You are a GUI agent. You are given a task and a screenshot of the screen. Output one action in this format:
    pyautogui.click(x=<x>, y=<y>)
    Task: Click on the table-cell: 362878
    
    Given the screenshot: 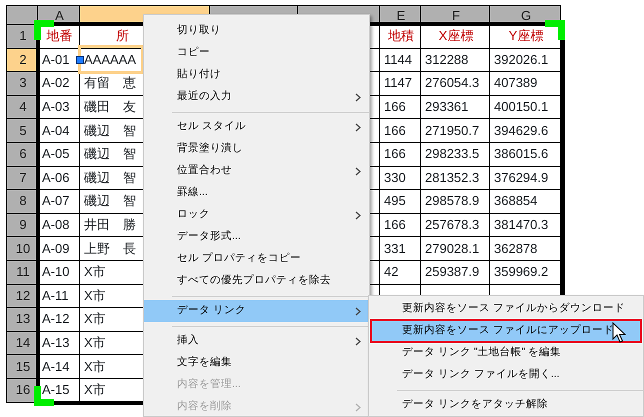 What is the action you would take?
    pyautogui.click(x=525, y=248)
    